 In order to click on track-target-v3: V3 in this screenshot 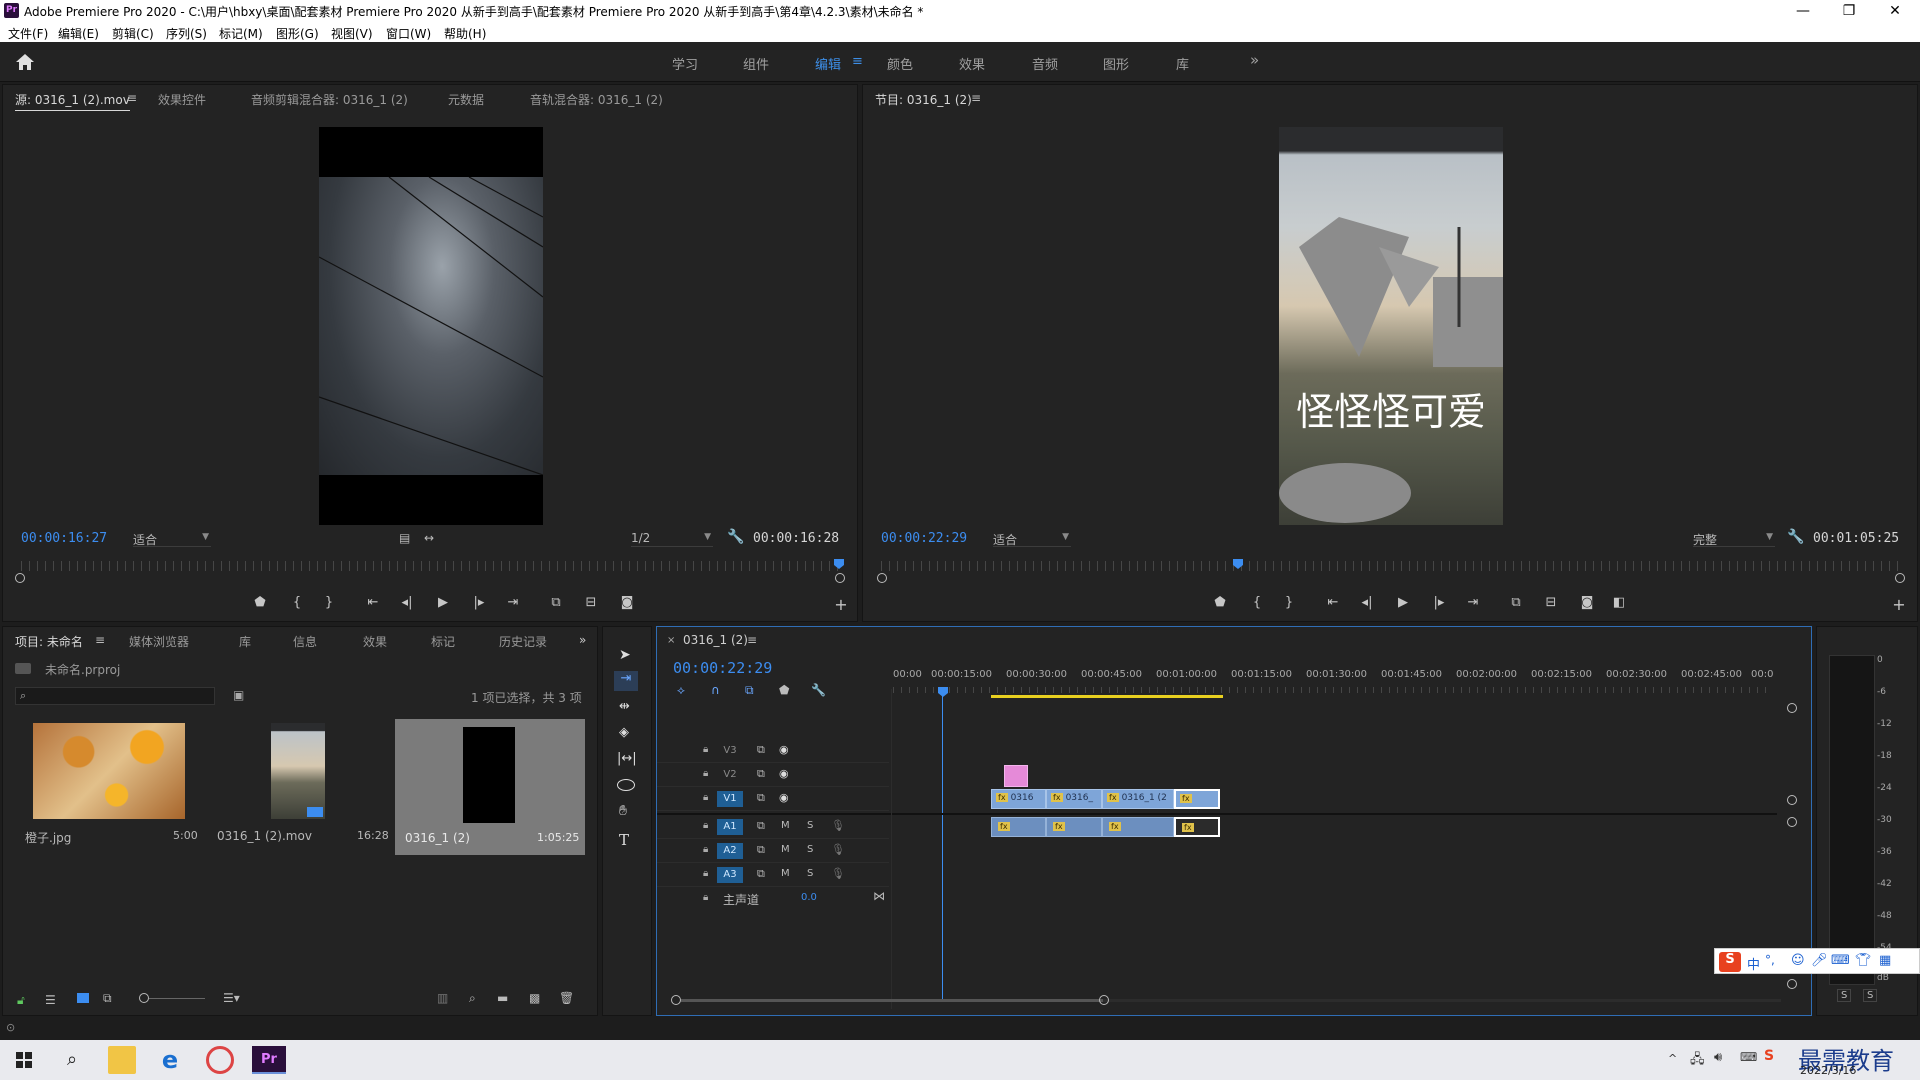, I will do `click(730, 751)`.